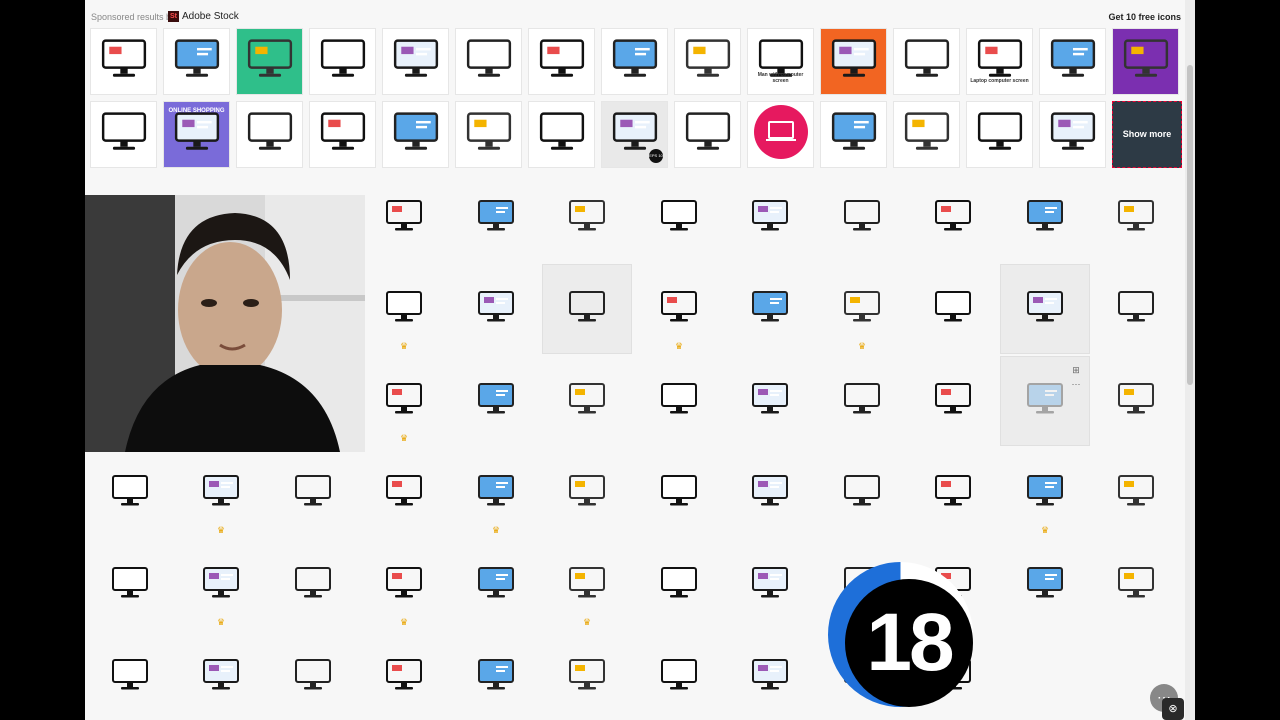  Describe the element at coordinates (1076, 370) in the screenshot. I see `collection-add-icon: ⊞` at that location.